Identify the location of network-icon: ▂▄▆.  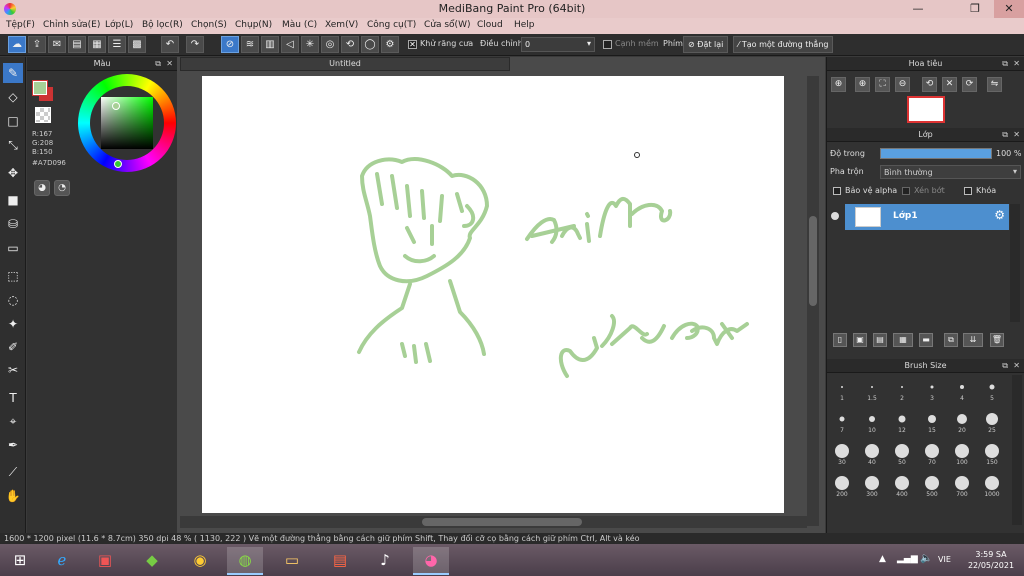
(907, 559).